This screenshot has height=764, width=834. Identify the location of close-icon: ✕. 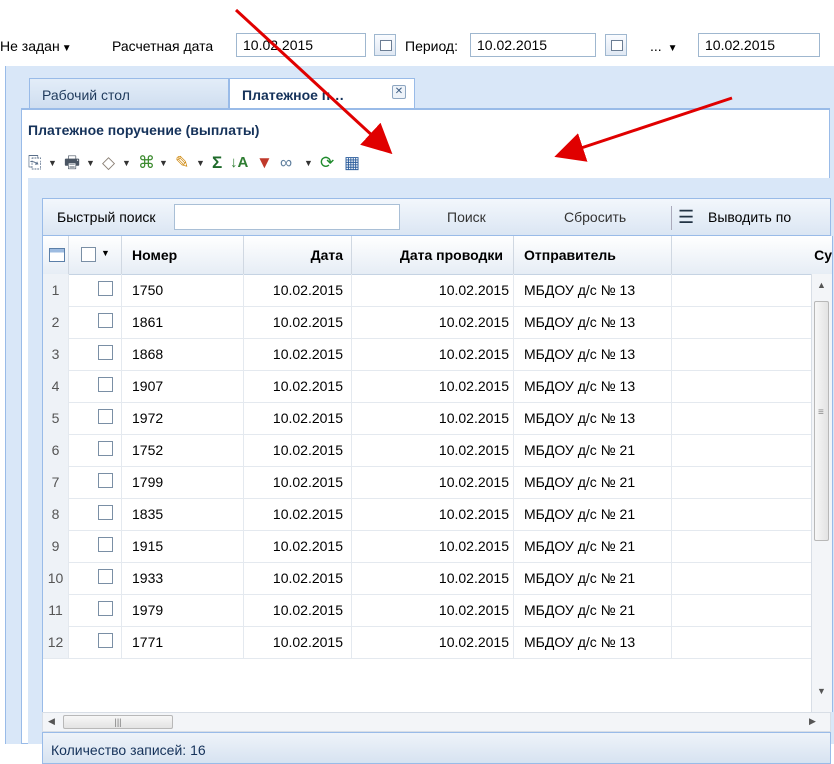
(399, 92).